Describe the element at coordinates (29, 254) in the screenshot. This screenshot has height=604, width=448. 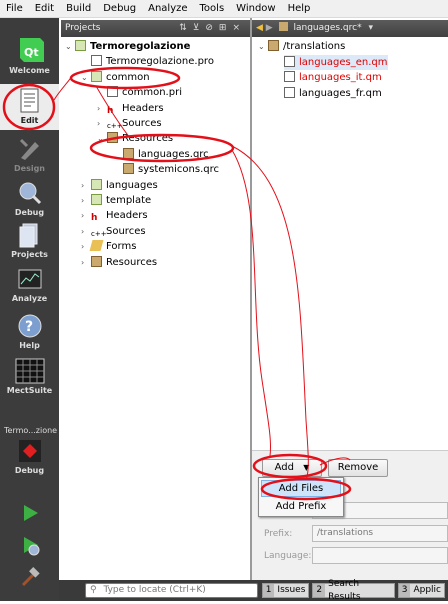
I see `mode-label: Projects` at that location.